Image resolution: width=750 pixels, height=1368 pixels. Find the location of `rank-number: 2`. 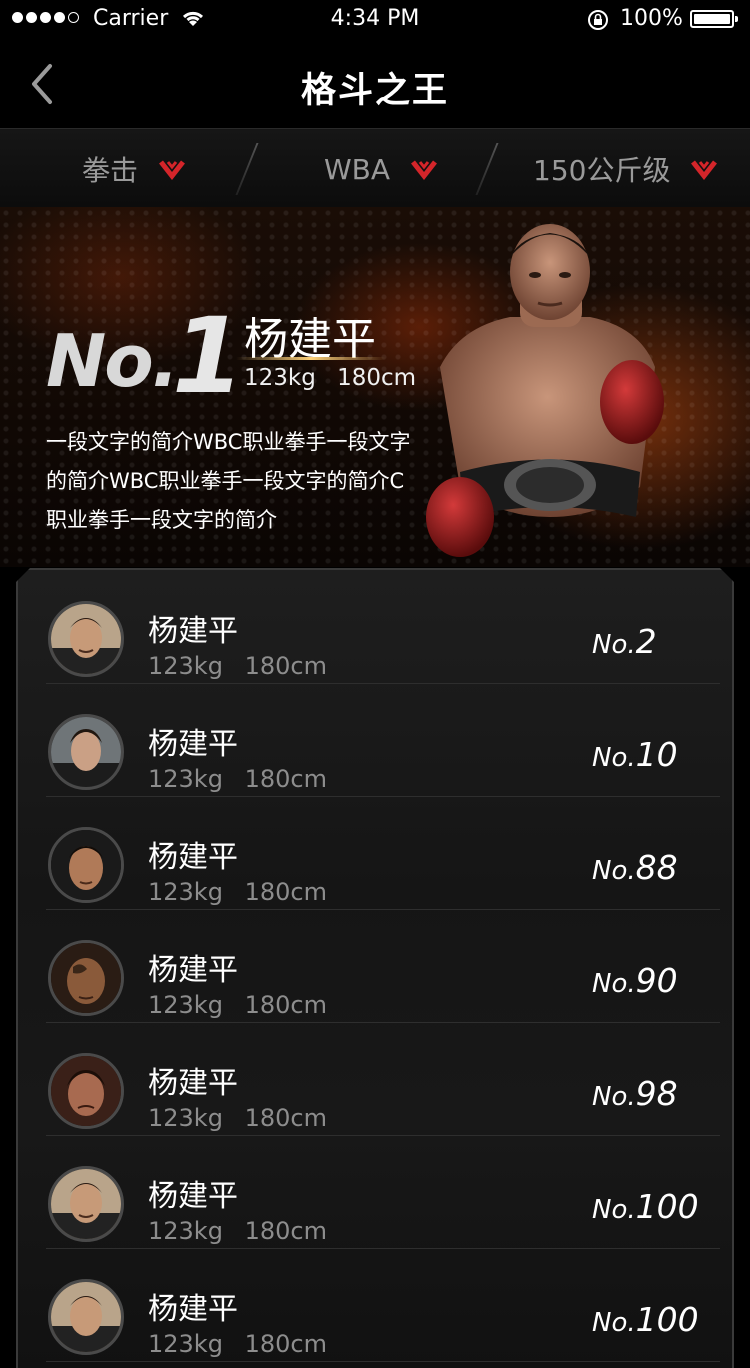

rank-number: 2 is located at coordinates (646, 641).